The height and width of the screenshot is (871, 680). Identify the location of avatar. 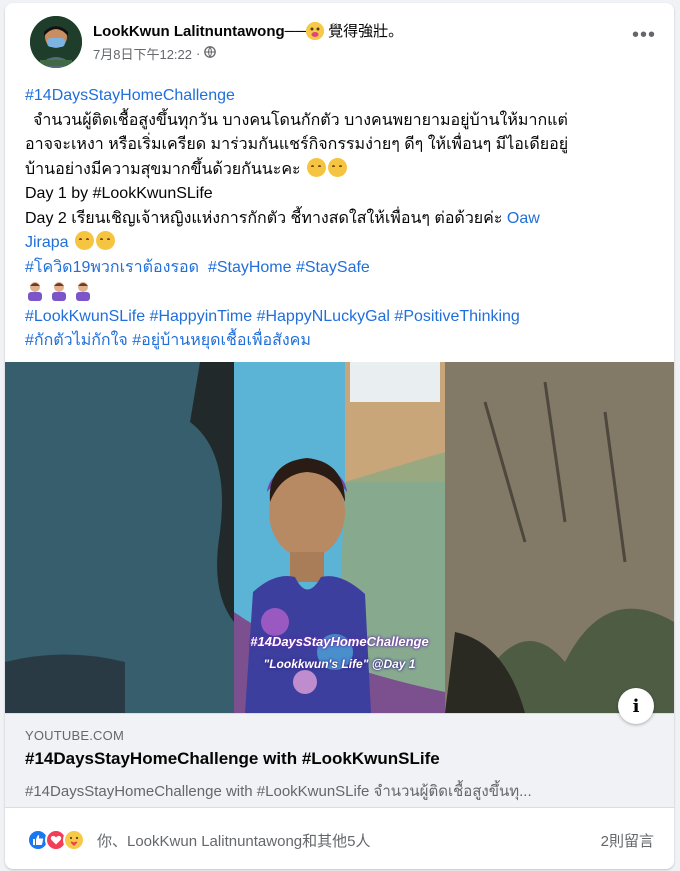
(56, 42).